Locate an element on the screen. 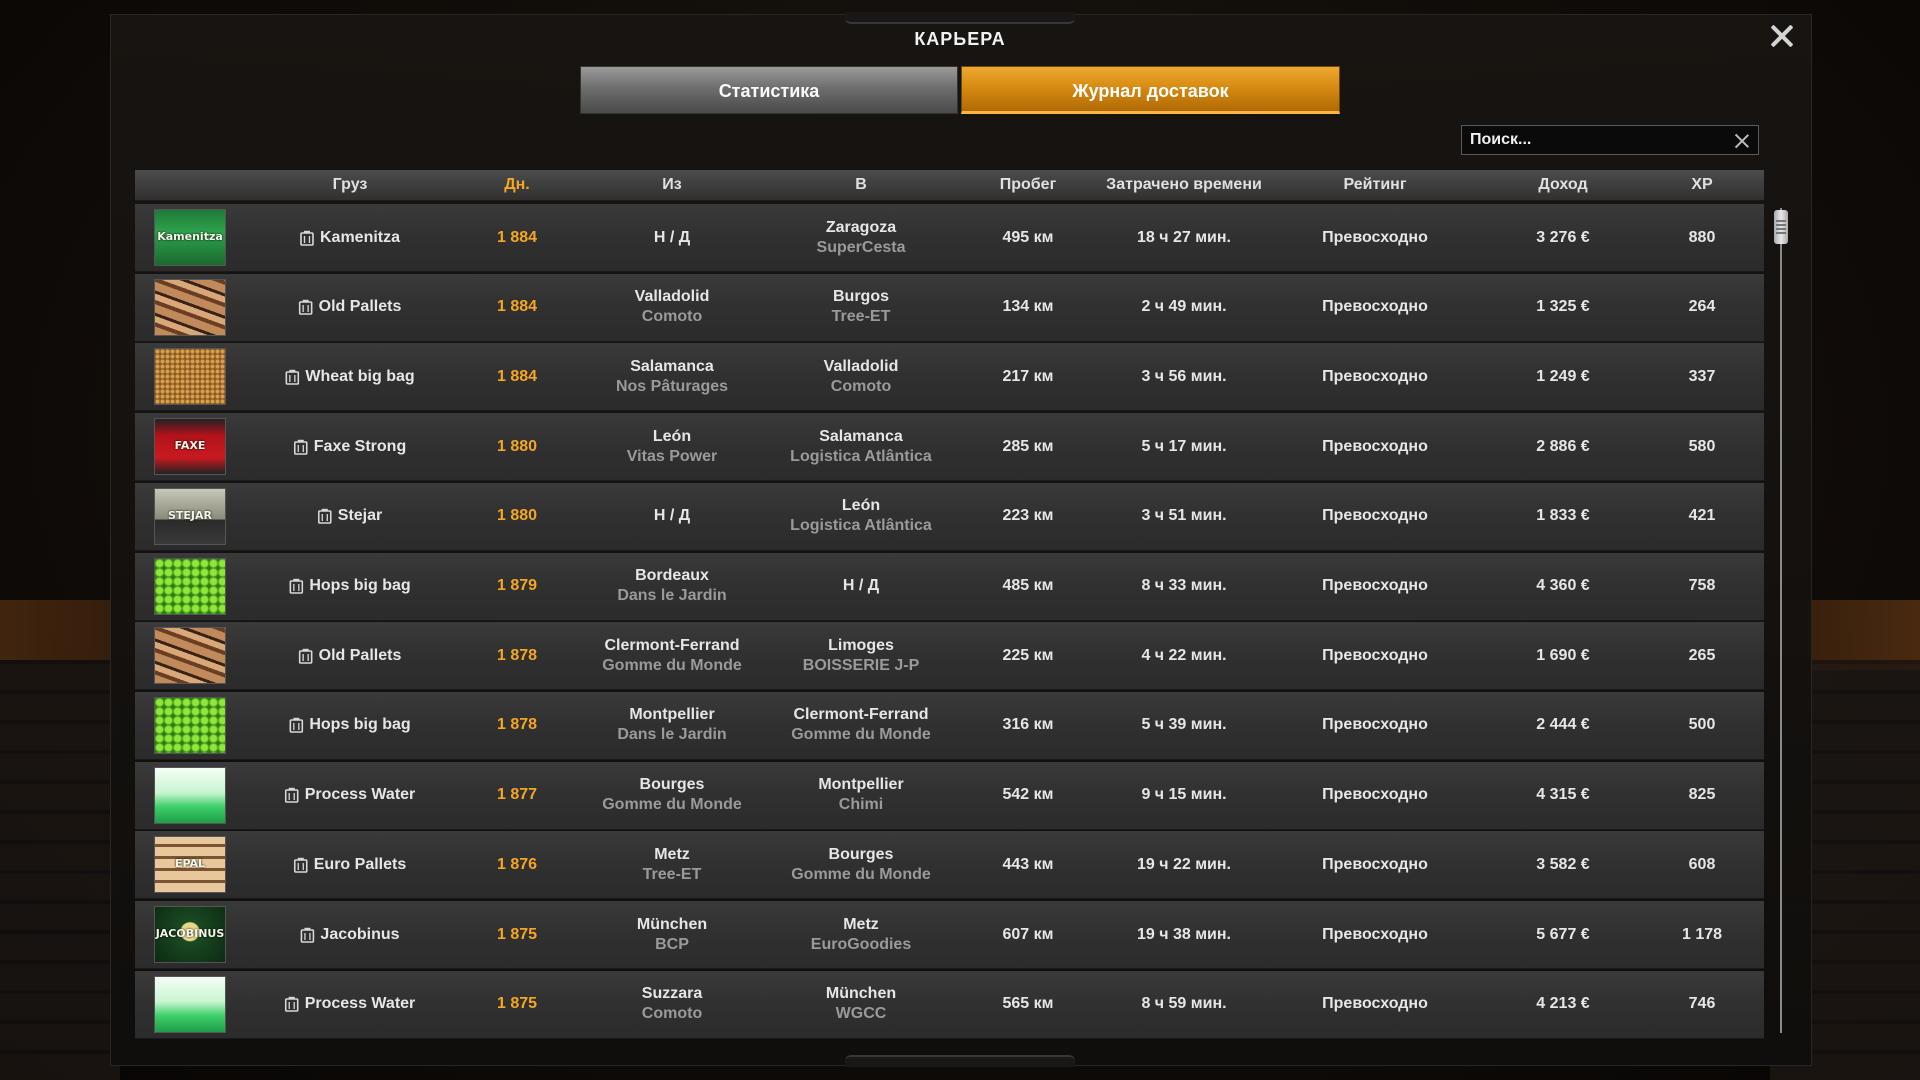  income-value: 5 677 € is located at coordinates (1563, 934).